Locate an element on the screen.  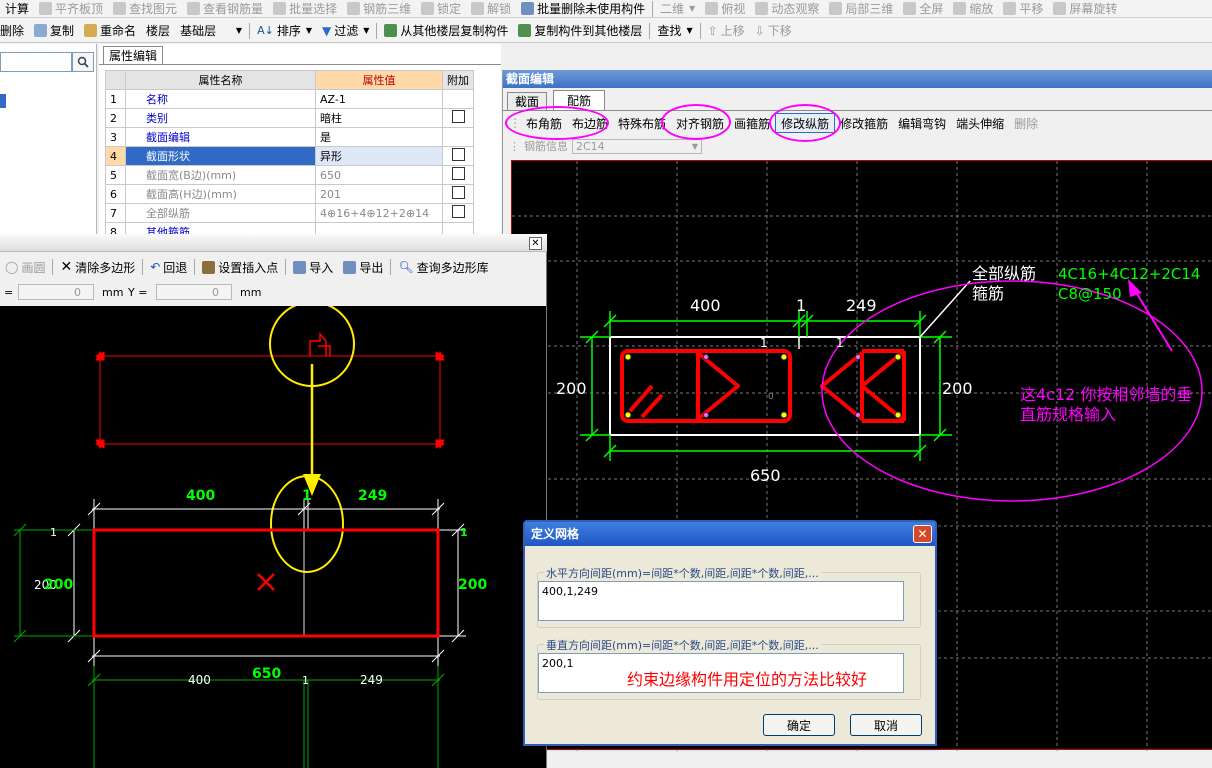
copy-from-floor-button: 从其他楼层复制构件 is located at coordinates (446, 31).